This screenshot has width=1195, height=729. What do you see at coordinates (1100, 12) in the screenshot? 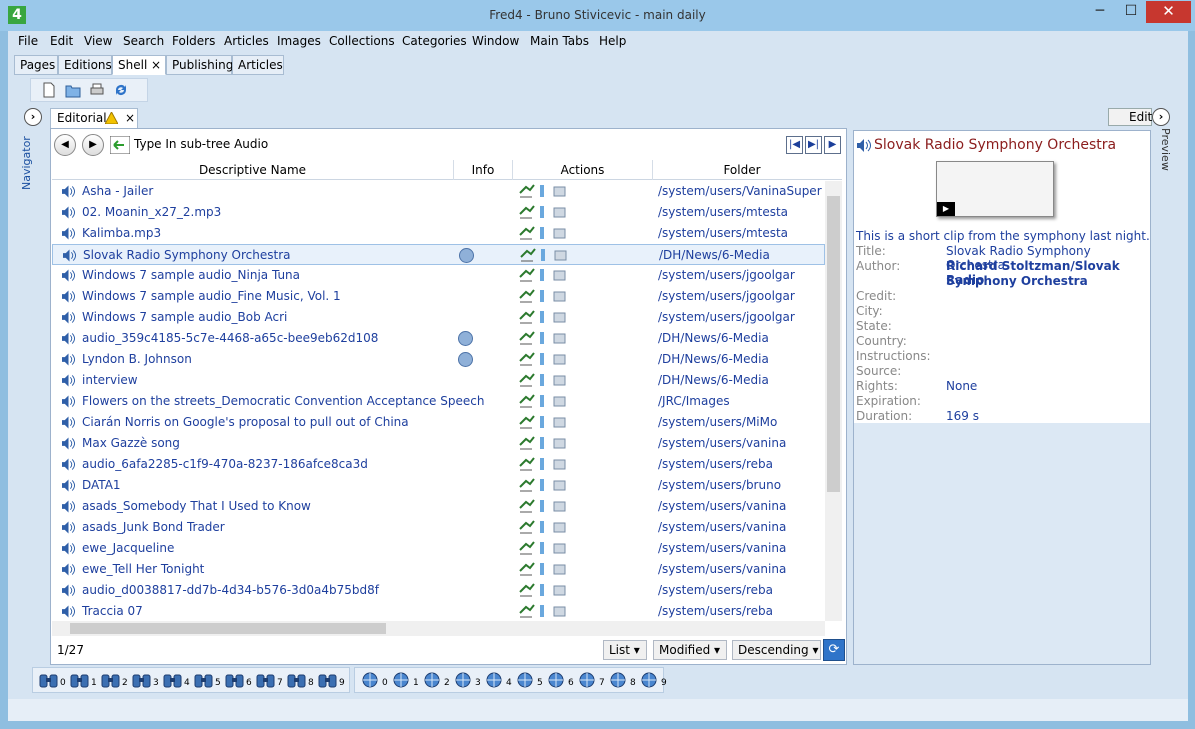
I see `minimize-button: ─` at bounding box center [1100, 12].